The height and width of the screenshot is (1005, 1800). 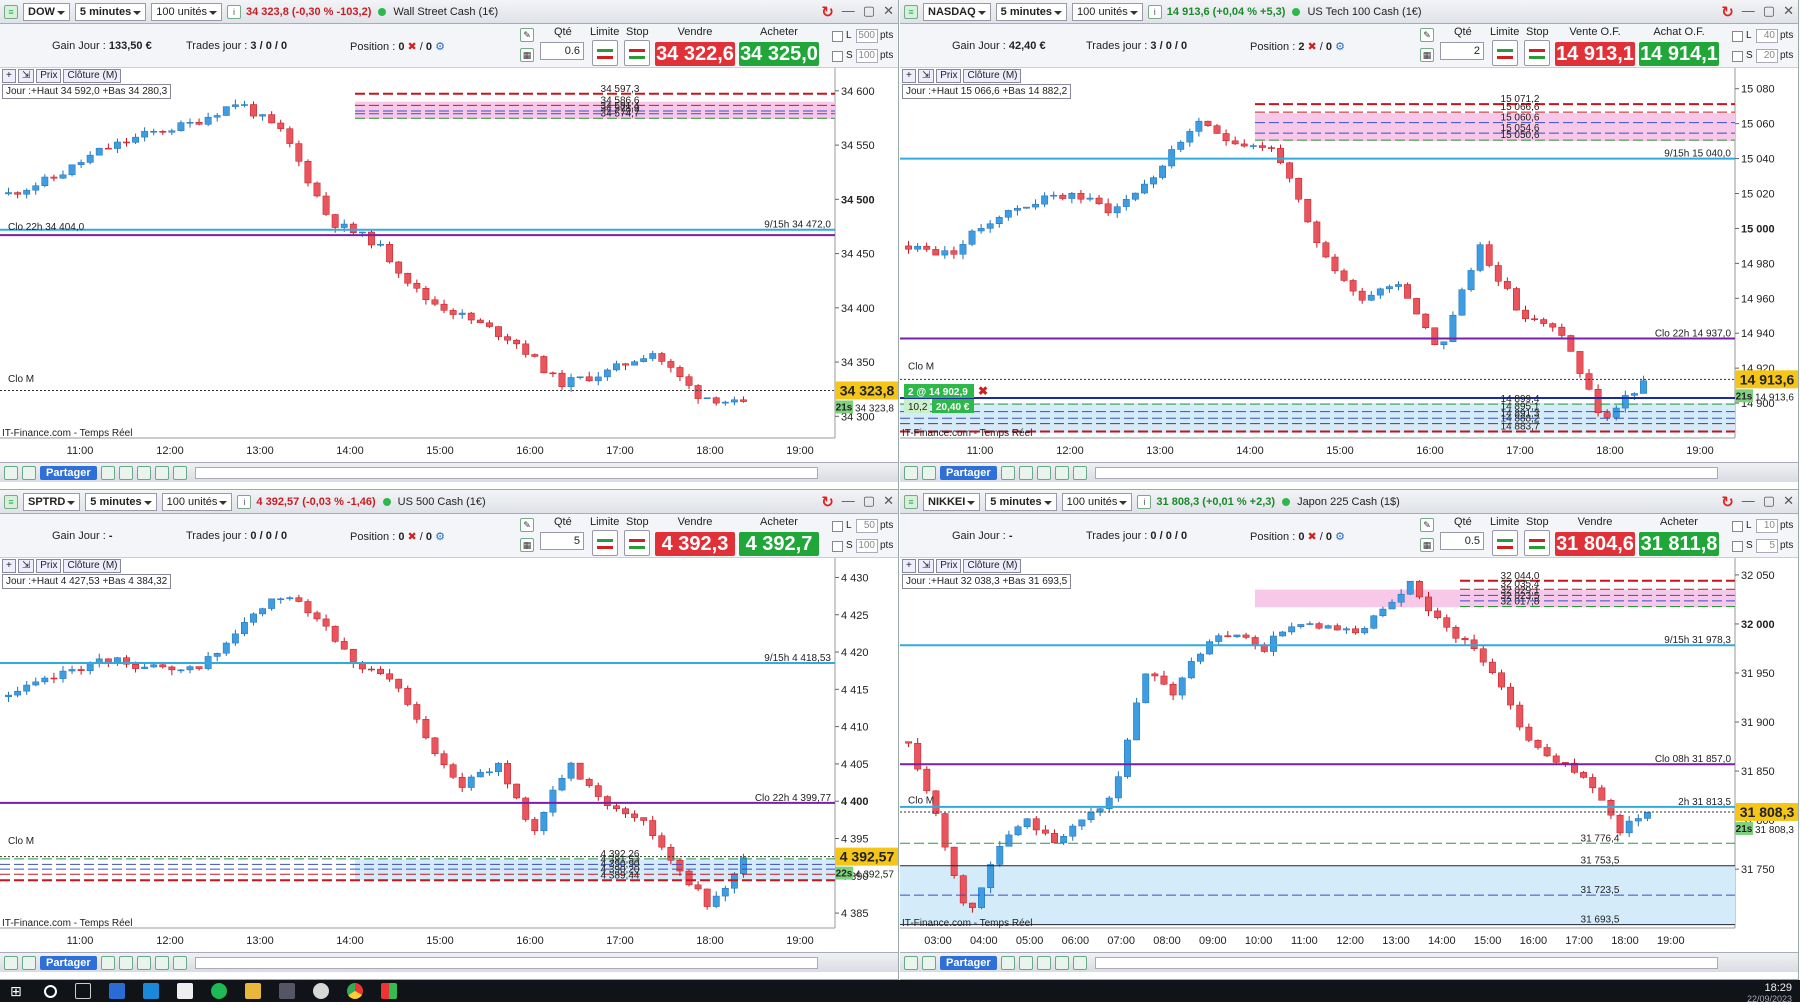 What do you see at coordinates (888, 12) in the screenshot?
I see `close-icon: ✕` at bounding box center [888, 12].